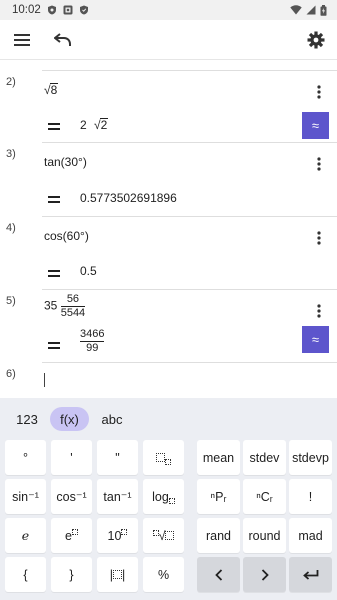  What do you see at coordinates (264, 496) in the screenshot?
I see `key-combination: ⁿCᵣ` at bounding box center [264, 496].